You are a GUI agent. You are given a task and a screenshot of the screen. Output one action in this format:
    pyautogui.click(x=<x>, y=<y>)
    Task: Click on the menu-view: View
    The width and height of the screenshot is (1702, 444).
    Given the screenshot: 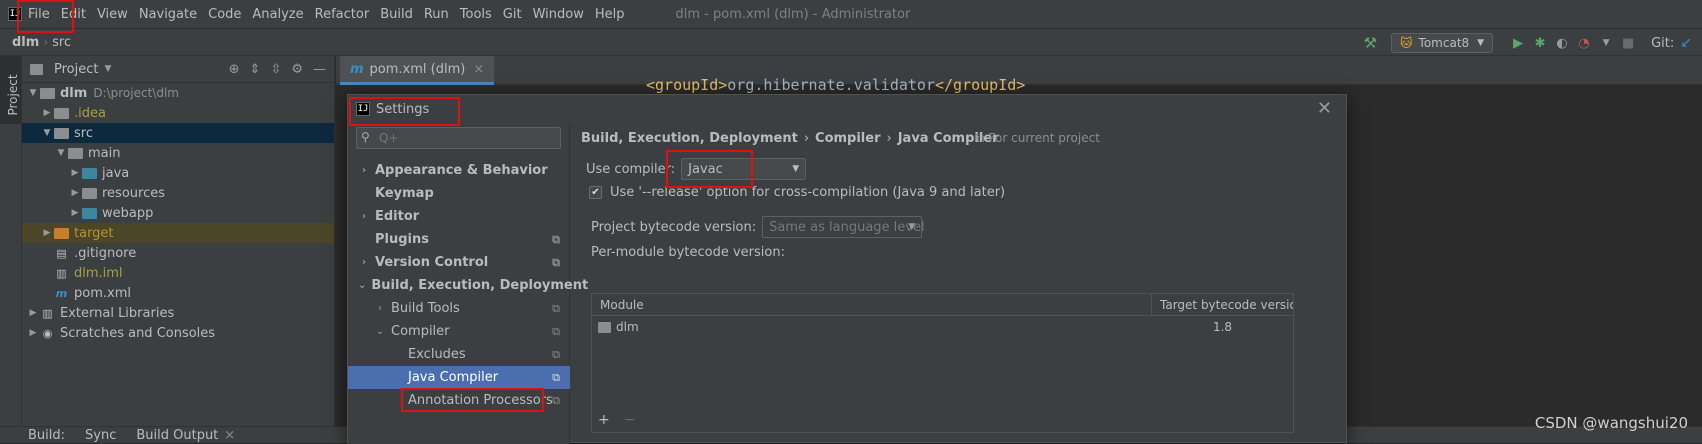 What is the action you would take?
    pyautogui.click(x=112, y=14)
    